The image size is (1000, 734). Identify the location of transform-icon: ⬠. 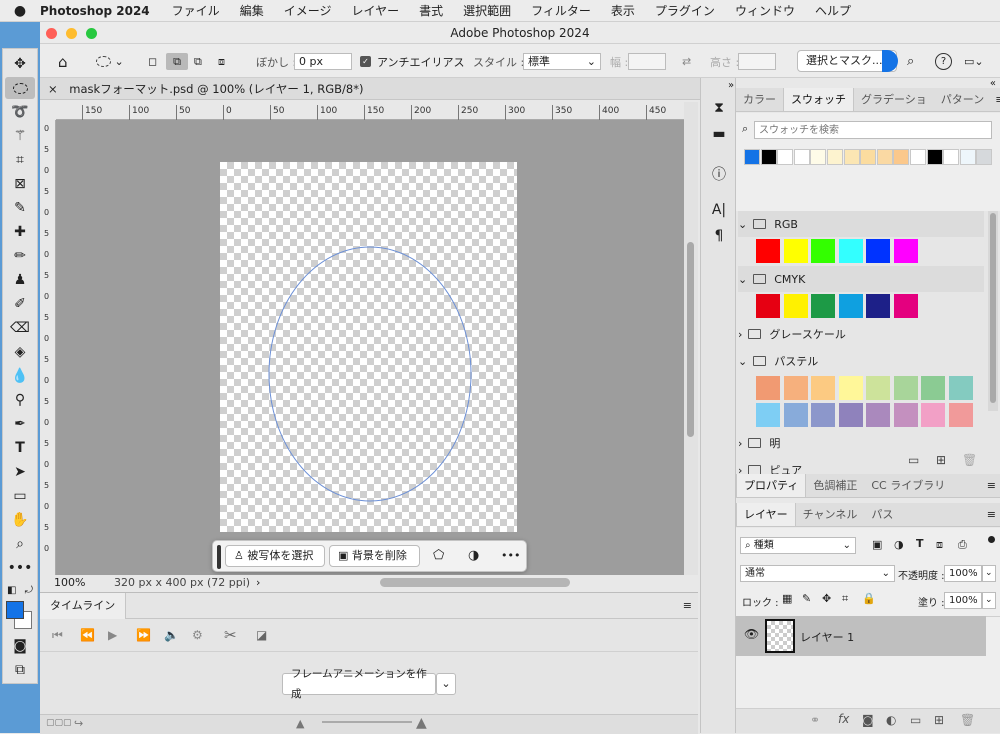
(438, 555).